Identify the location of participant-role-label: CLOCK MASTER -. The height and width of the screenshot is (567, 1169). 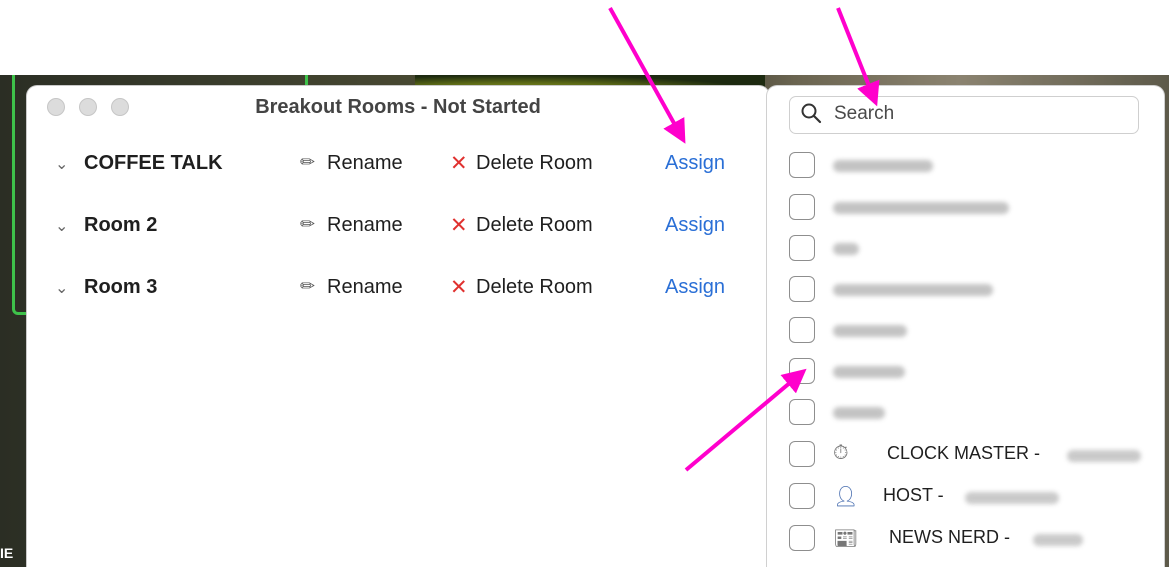
(964, 453).